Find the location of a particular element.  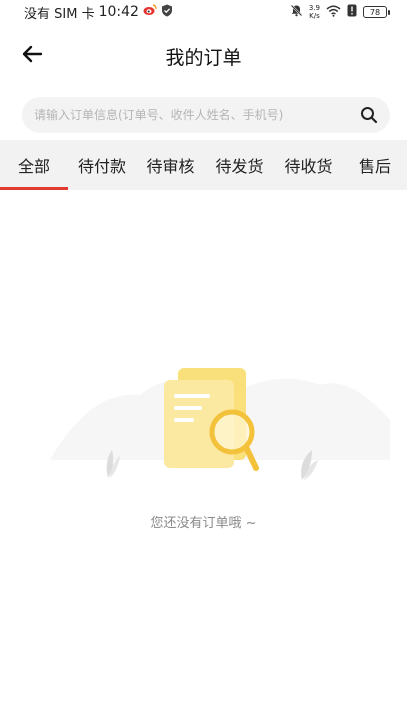

page-title: 我的订单 is located at coordinates (203, 57).